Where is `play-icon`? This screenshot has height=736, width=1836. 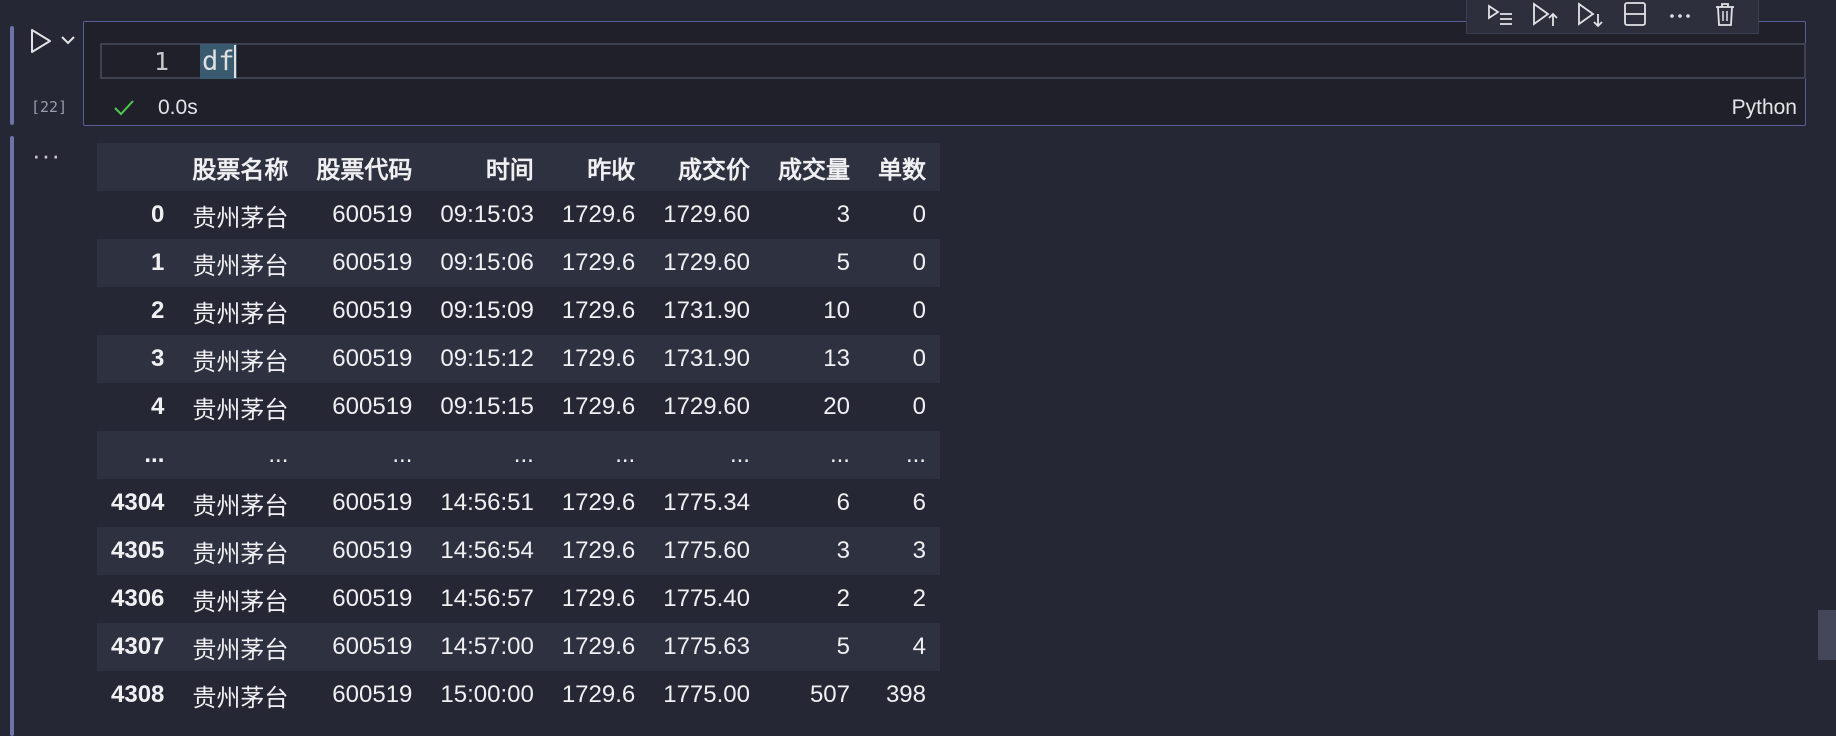 play-icon is located at coordinates (41, 41).